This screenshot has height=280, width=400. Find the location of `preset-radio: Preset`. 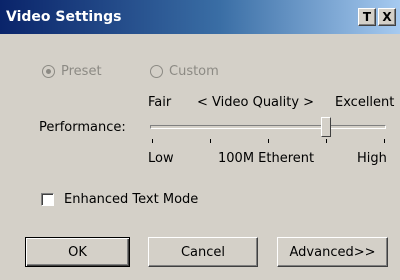

preset-radio: Preset is located at coordinates (72, 71).